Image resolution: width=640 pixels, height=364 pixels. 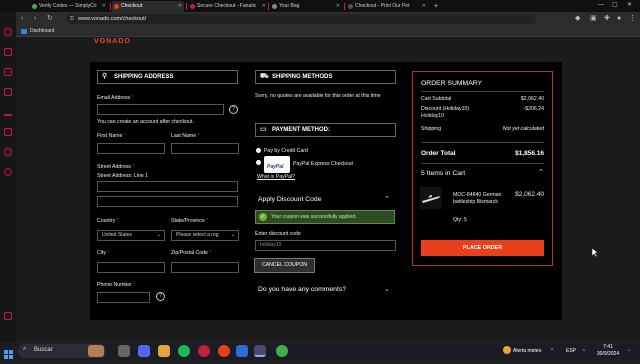 What do you see at coordinates (529, 153) in the screenshot?
I see `order-total-value: $1,856.16` at bounding box center [529, 153].